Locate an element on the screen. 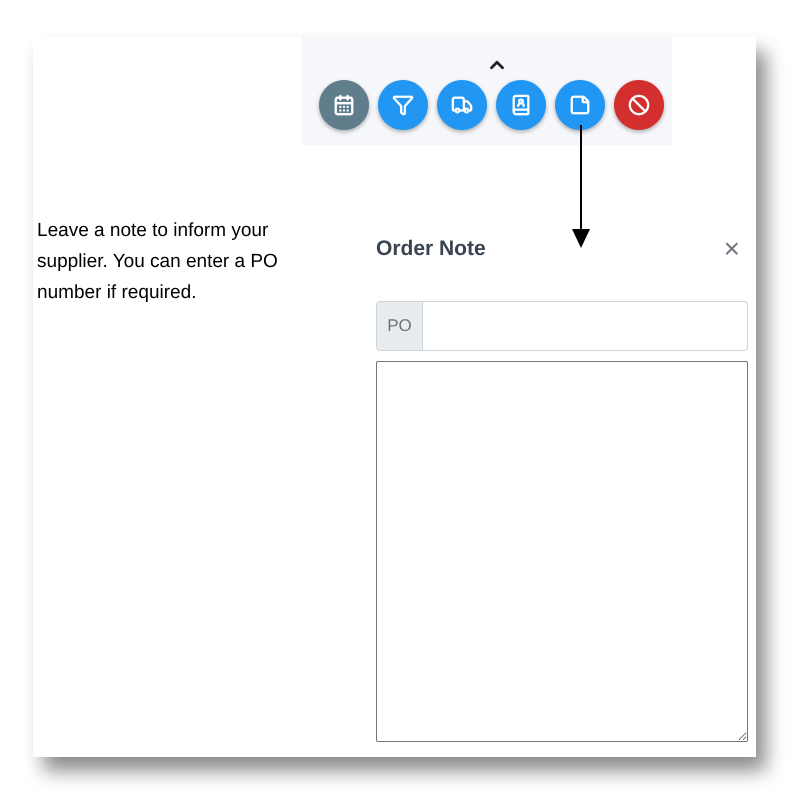  filter-icon is located at coordinates (403, 105).